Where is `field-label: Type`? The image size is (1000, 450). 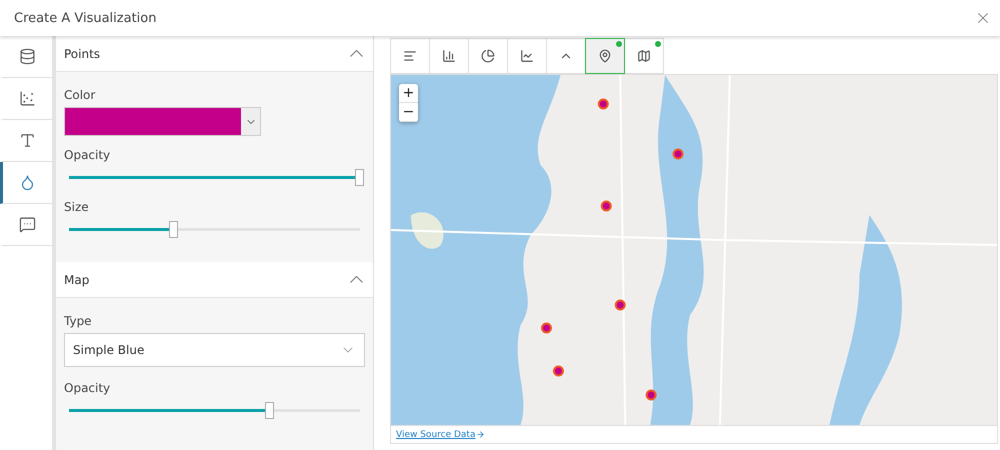 field-label: Type is located at coordinates (78, 321).